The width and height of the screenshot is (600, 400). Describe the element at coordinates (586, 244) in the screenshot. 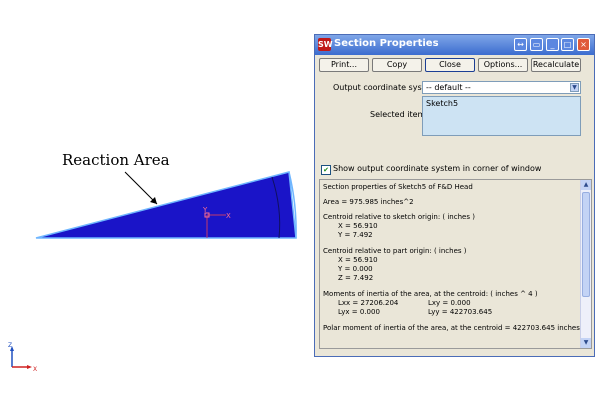

I see `scrollbar-thumb` at that location.